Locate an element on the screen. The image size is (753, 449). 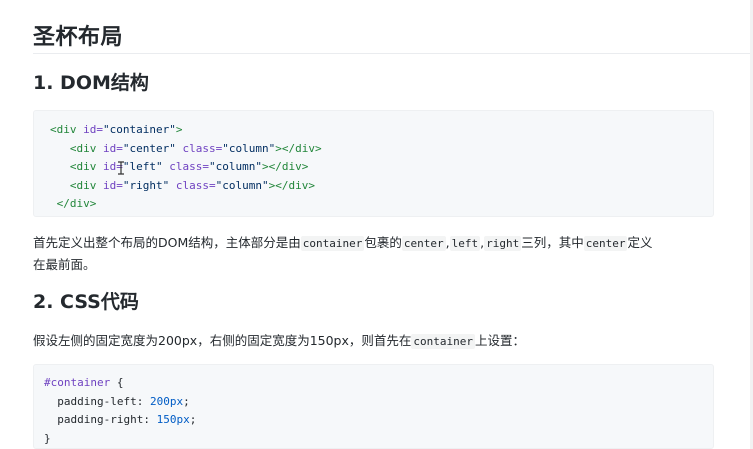
code-line-1: <div id="container"> is located at coordinates (116, 129).